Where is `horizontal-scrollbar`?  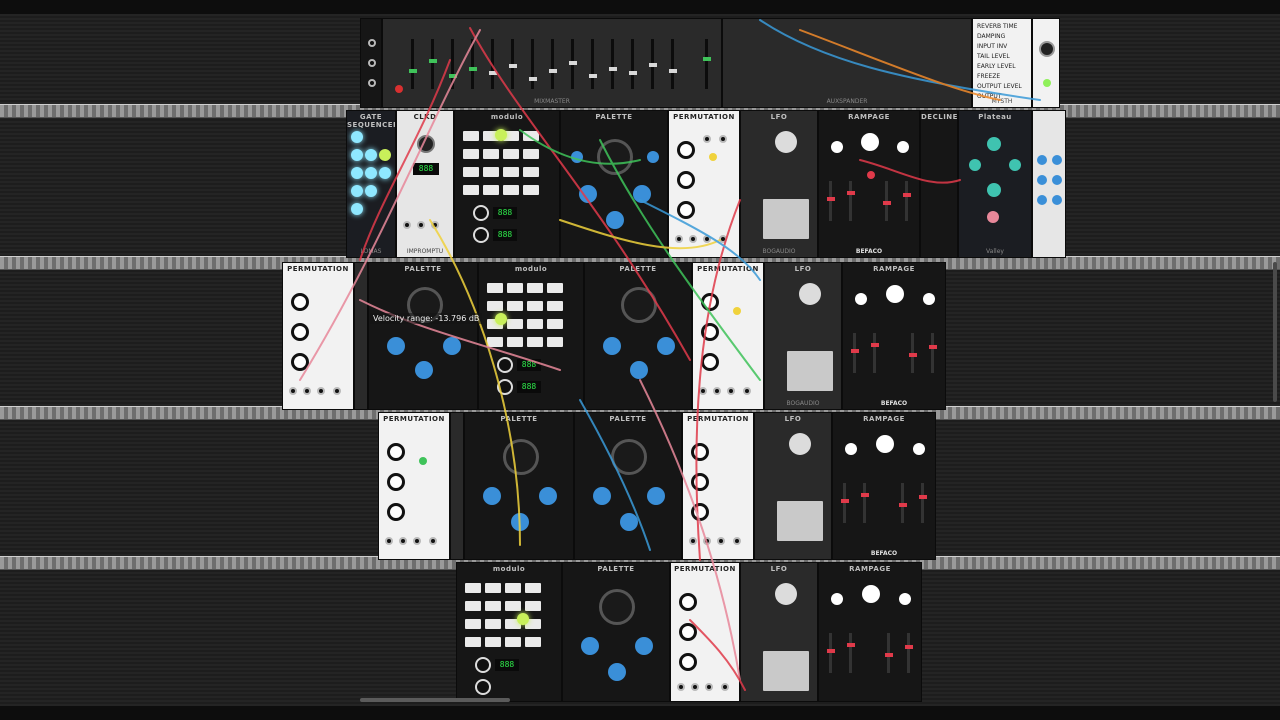
horizontal-scrollbar is located at coordinates (435, 700).